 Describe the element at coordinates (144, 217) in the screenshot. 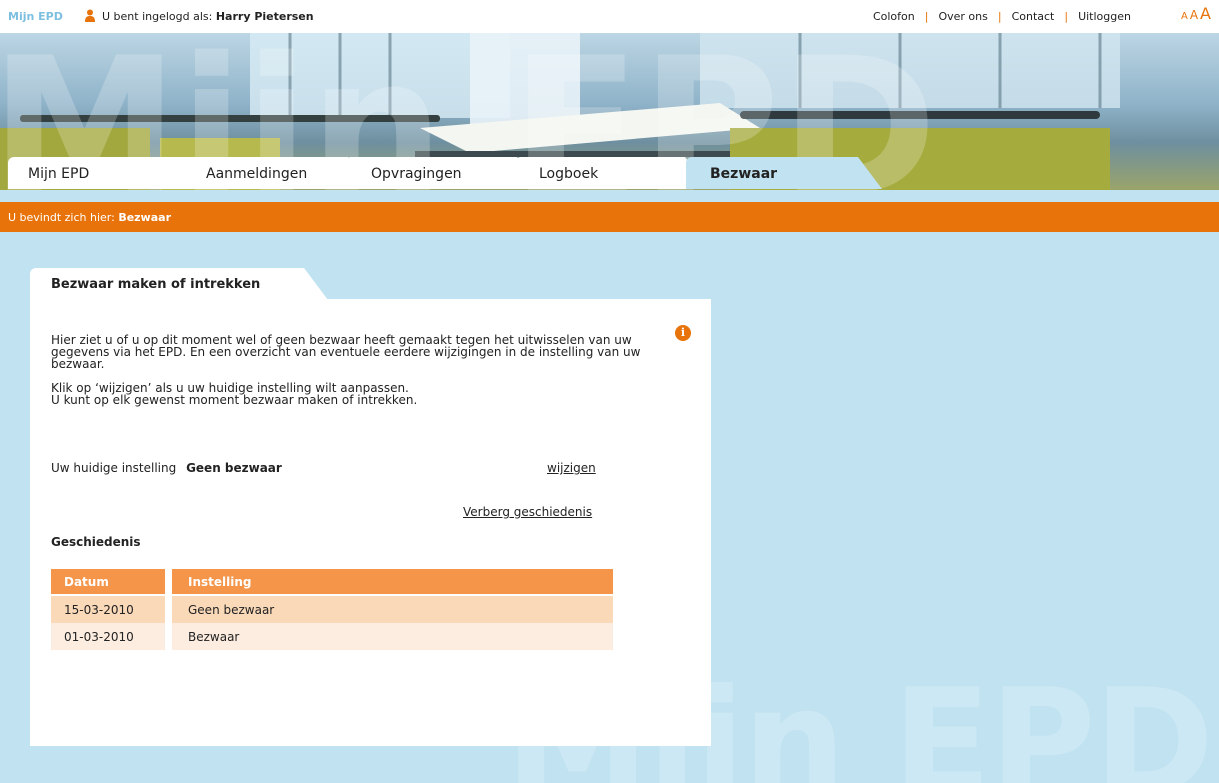

I see `breadcrumb-current: Bezwaar` at that location.